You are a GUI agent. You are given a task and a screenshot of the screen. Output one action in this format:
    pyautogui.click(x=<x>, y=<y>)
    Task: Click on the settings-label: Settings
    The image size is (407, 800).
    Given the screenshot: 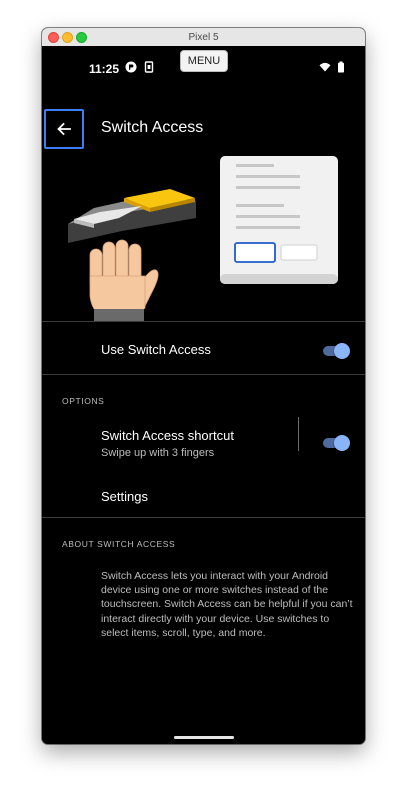 What is the action you would take?
    pyautogui.click(x=124, y=496)
    